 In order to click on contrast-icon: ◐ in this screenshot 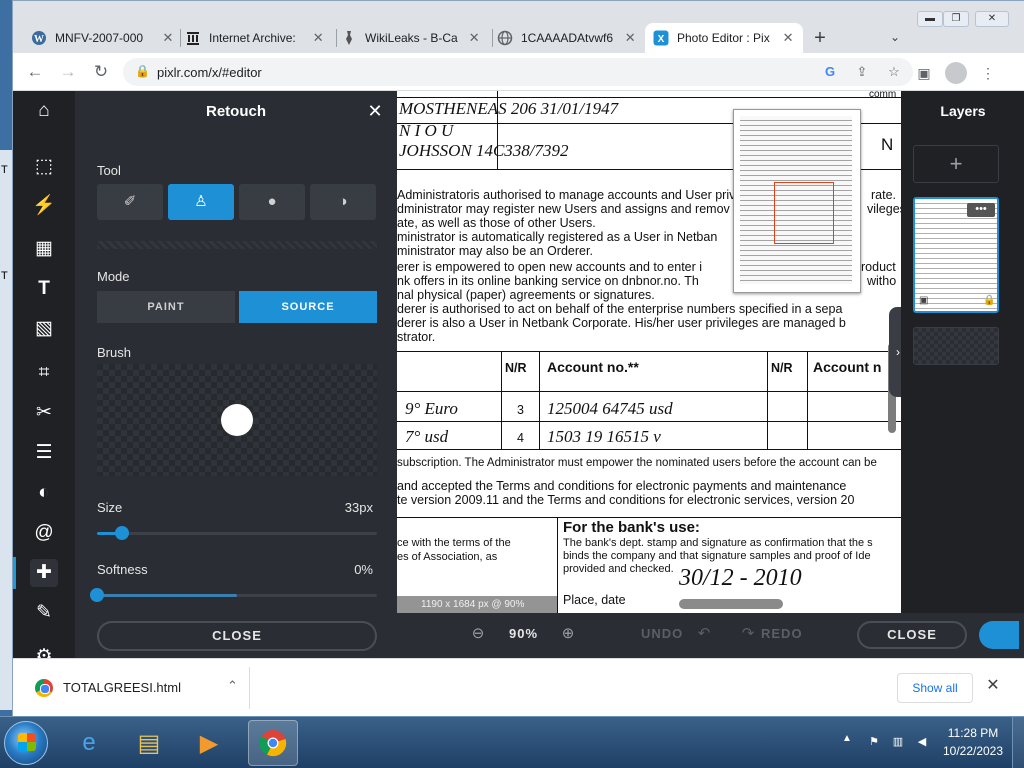, I will do `click(44, 493)`.